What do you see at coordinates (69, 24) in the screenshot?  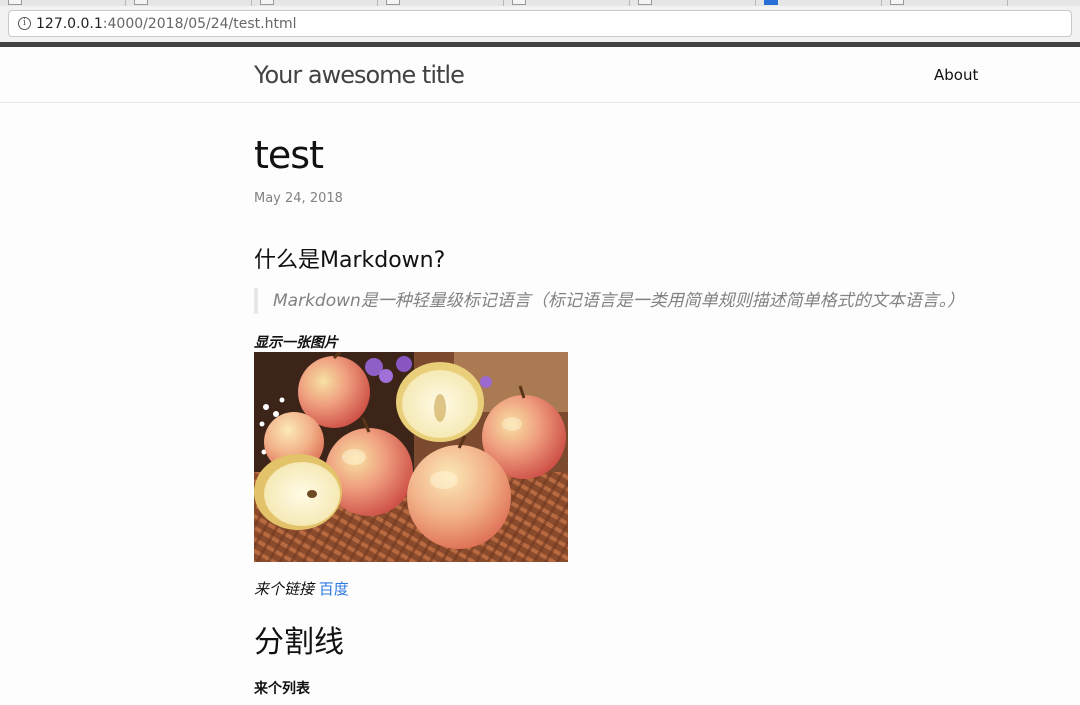 I see `address-host: 127.0.0.1` at bounding box center [69, 24].